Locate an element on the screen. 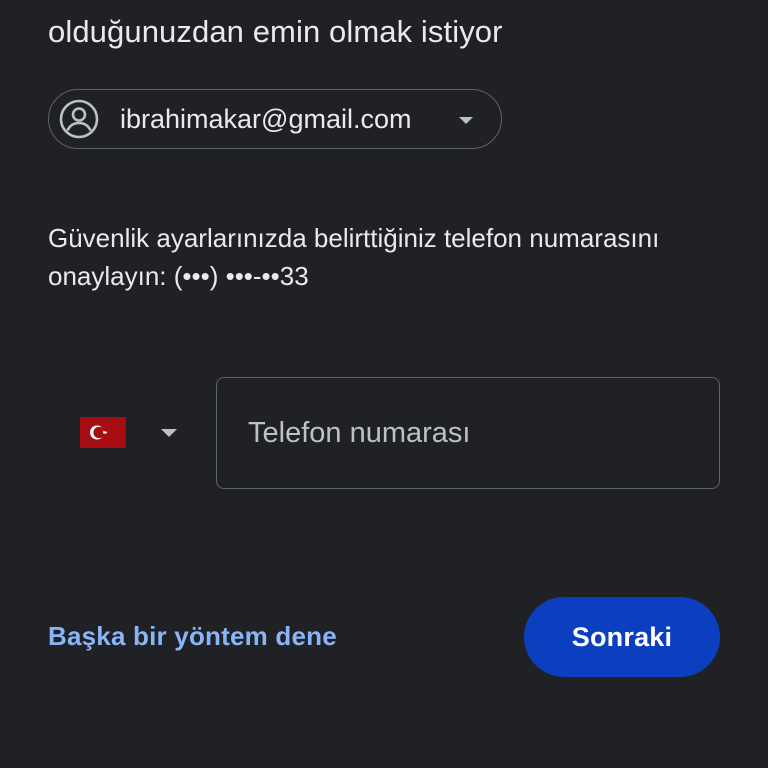  account-circle-icon is located at coordinates (79, 119).